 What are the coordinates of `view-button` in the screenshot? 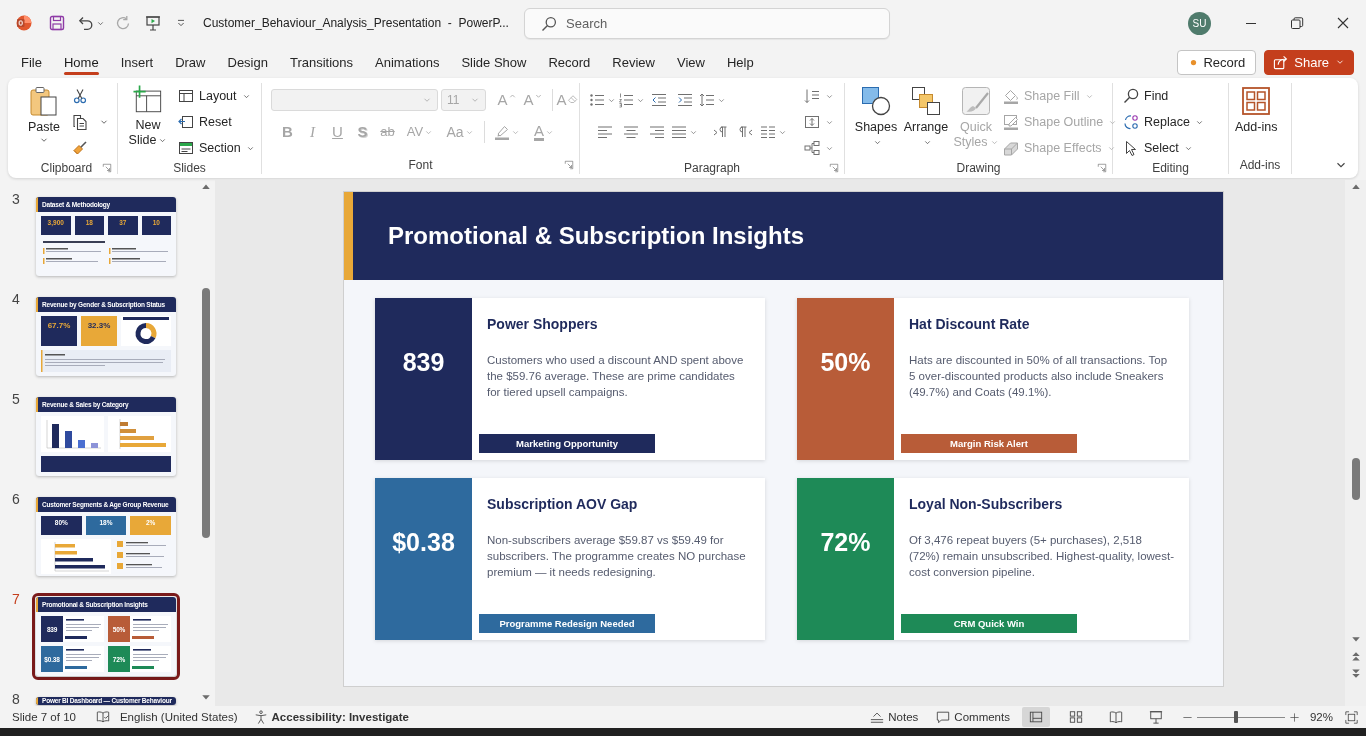 It's located at (1035, 717).